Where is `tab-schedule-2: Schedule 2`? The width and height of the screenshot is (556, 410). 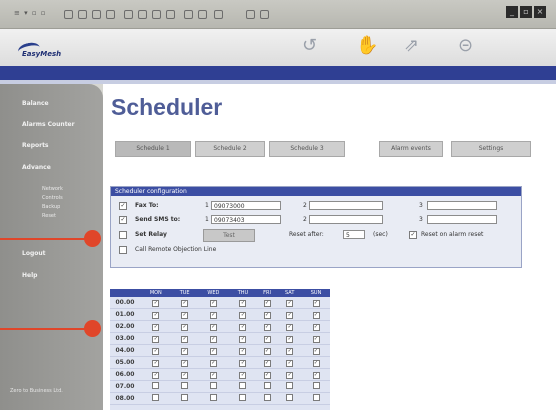
tab-schedule-2: Schedule 2 is located at coordinates (230, 149).